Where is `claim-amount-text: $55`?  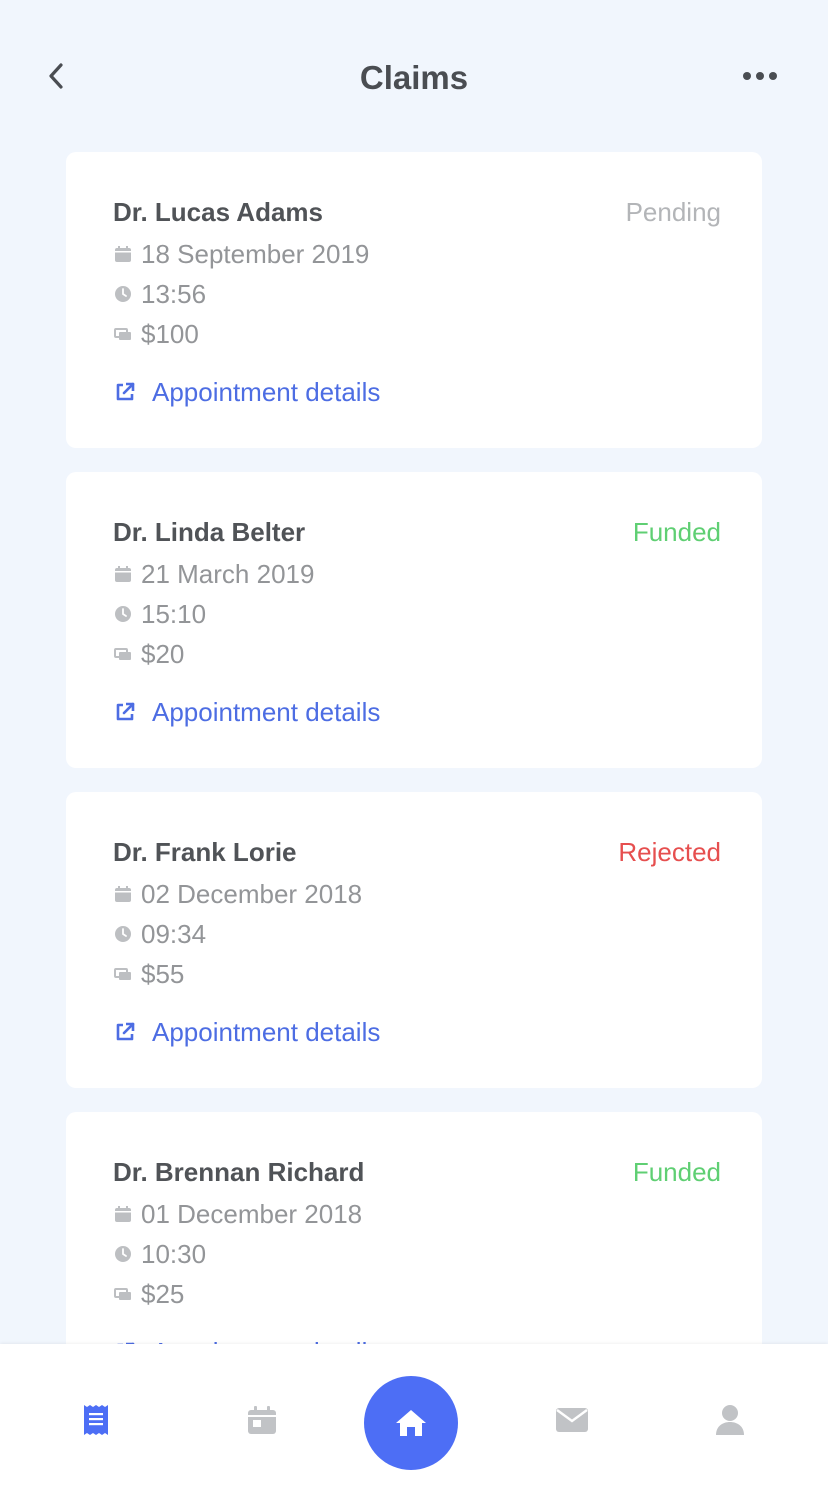 claim-amount-text: $55 is located at coordinates (163, 973).